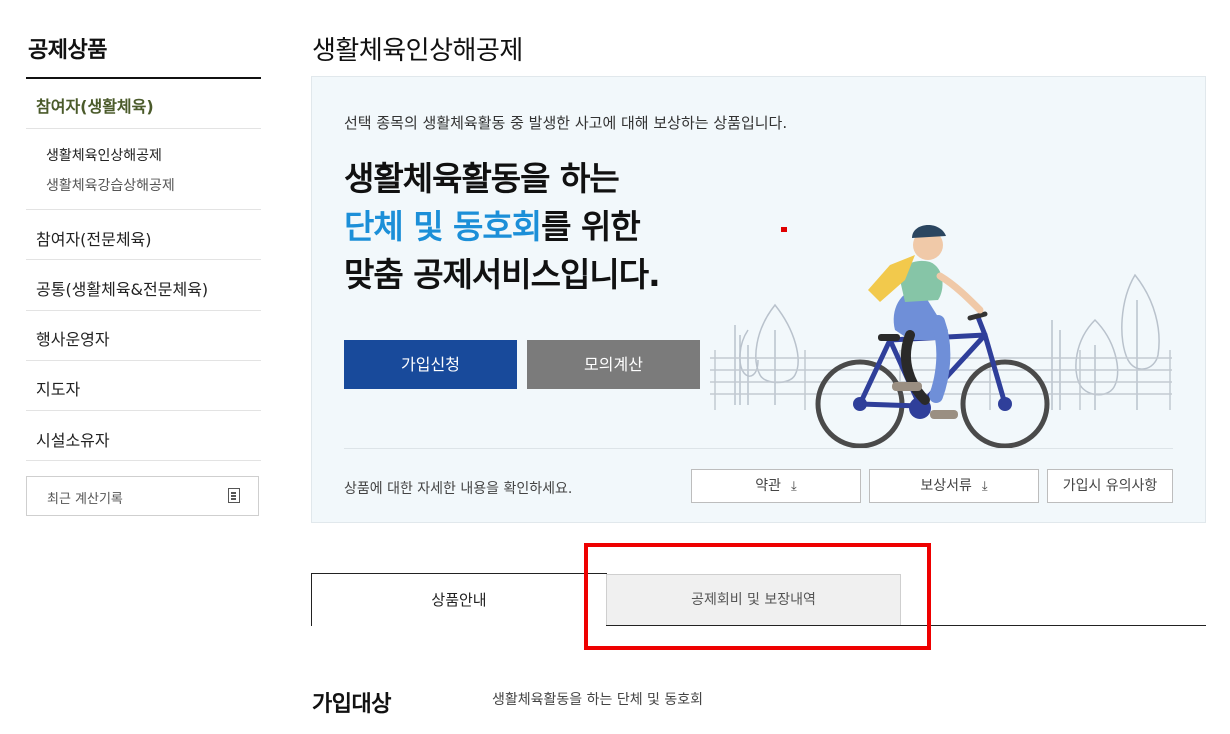 The image size is (1230, 734). I want to click on section-value: 생활체육활동을 하는 단체 및 동호회, so click(597, 700).